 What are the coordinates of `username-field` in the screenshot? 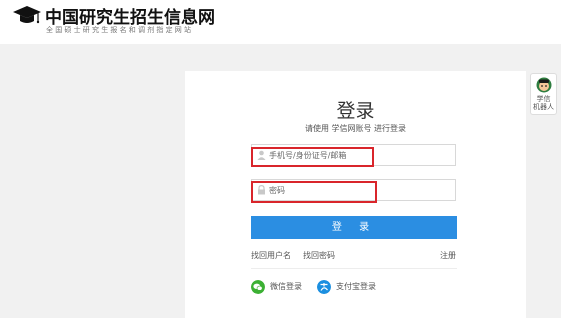 It's located at (353, 155).